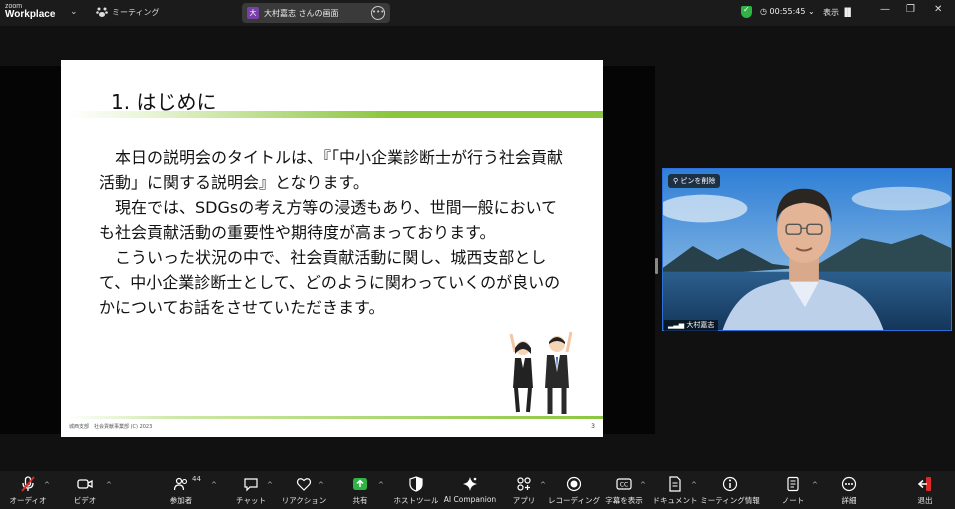 This screenshot has width=955, height=509. I want to click on docs-label: ドキュメント, so click(675, 500).